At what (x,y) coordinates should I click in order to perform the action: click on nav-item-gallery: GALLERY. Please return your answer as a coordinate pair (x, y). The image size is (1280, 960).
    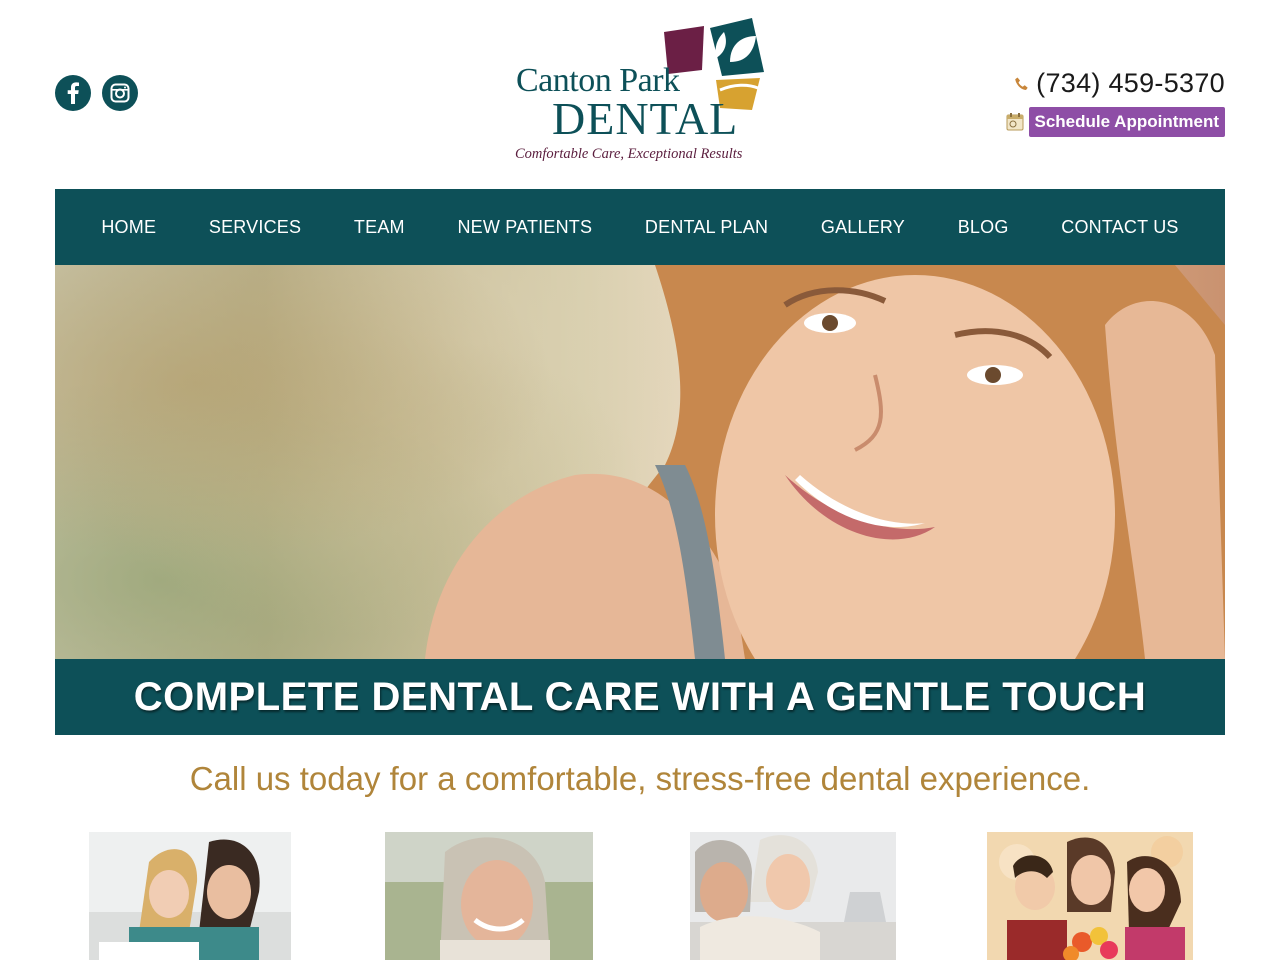
    Looking at the image, I should click on (863, 227).